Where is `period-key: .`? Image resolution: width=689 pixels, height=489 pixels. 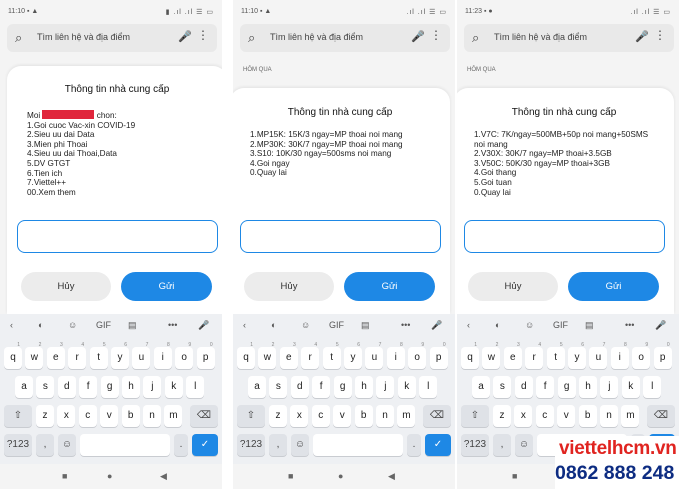
period-key: . is located at coordinates (181, 445).